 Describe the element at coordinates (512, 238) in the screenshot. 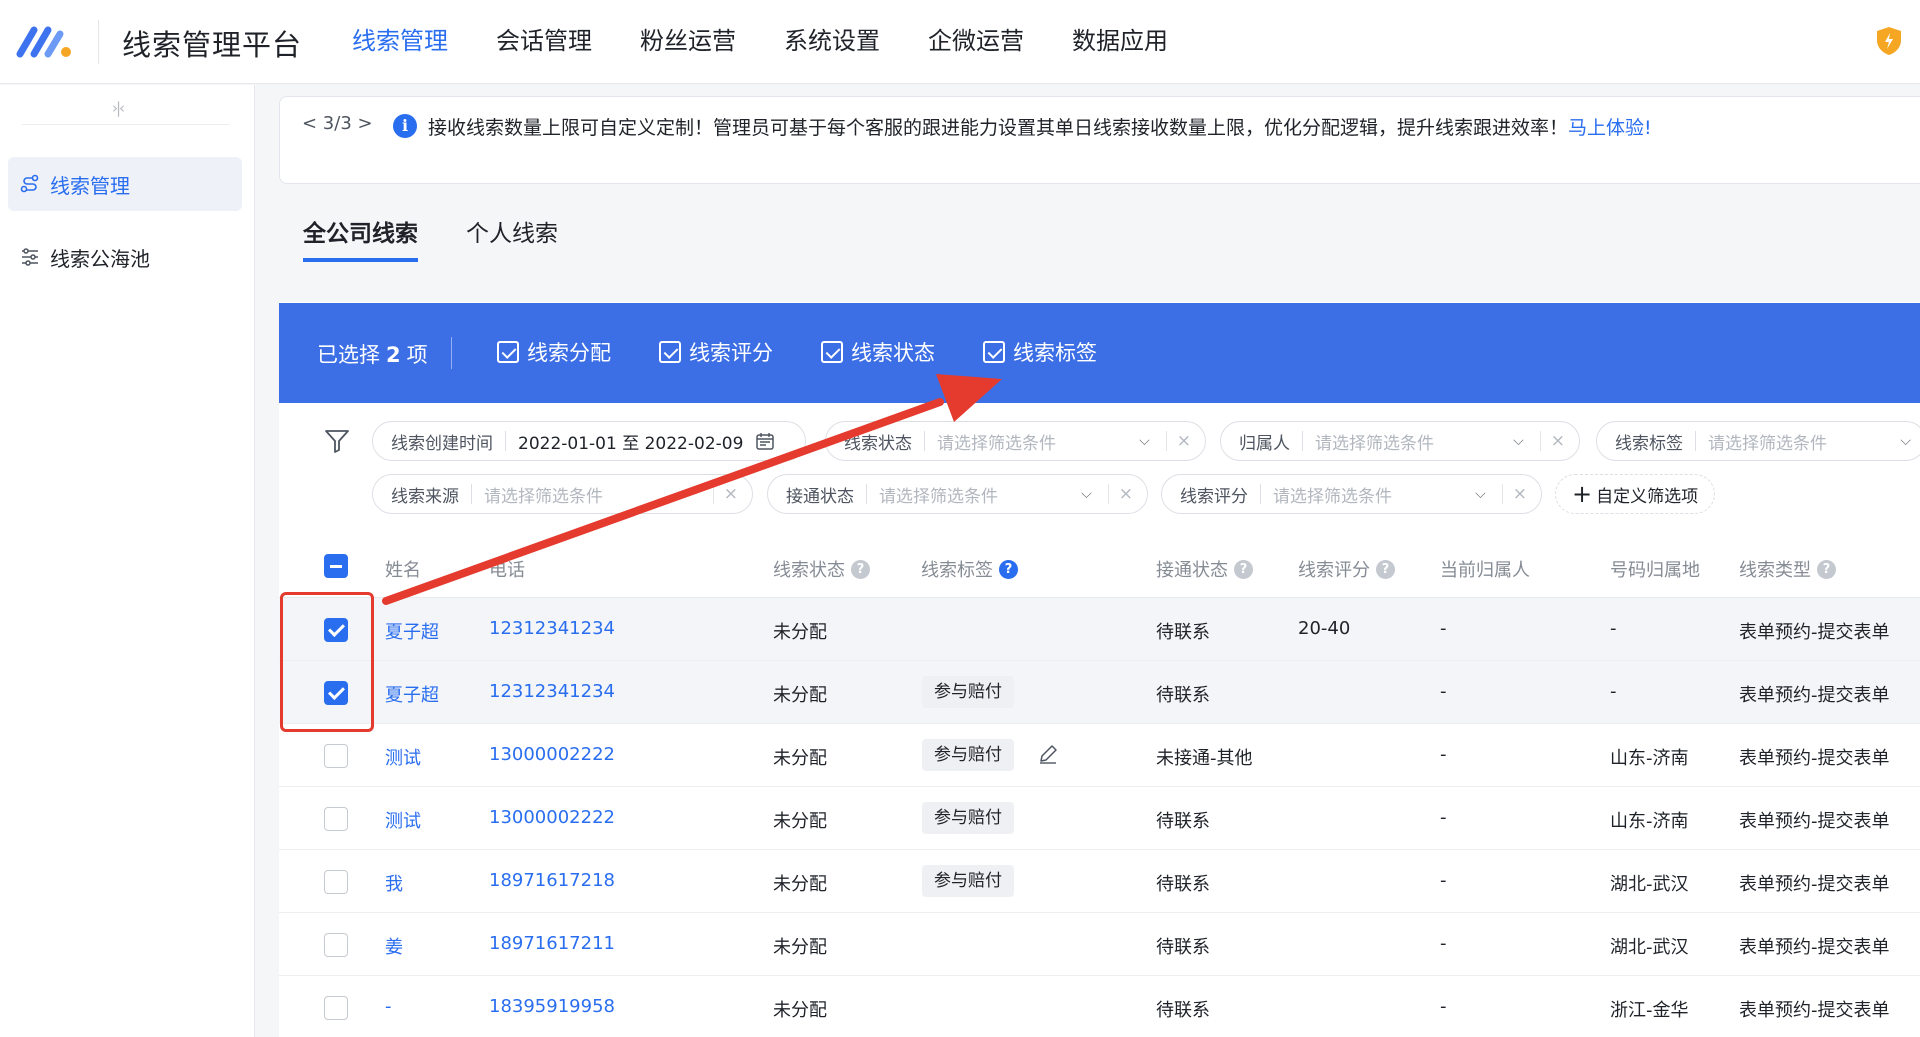

I see `tab-personal-clues: 个人线索` at that location.